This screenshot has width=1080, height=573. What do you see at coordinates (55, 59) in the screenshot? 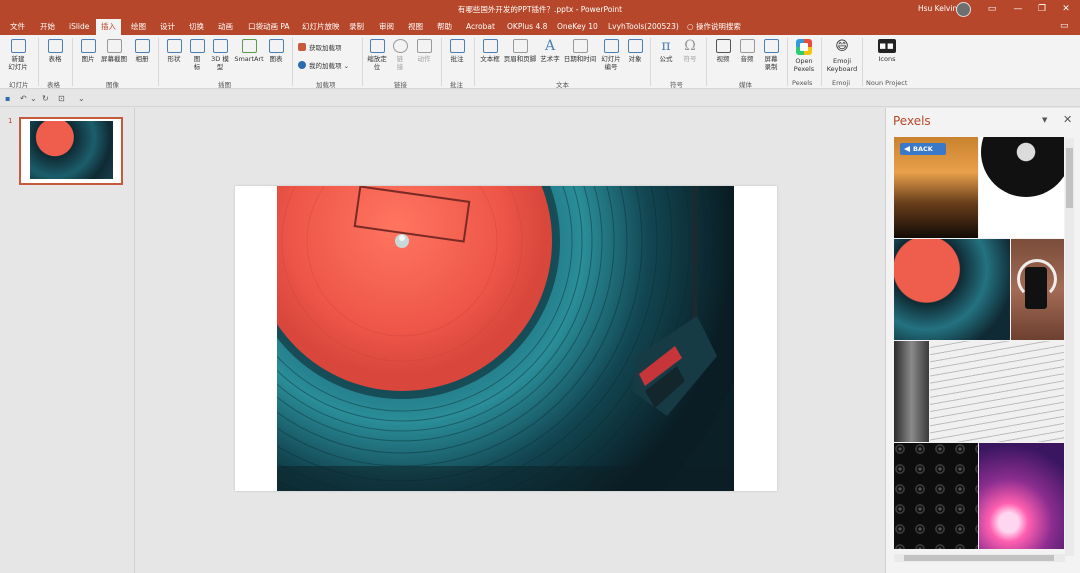
I see `table-label: 表格` at bounding box center [55, 59].